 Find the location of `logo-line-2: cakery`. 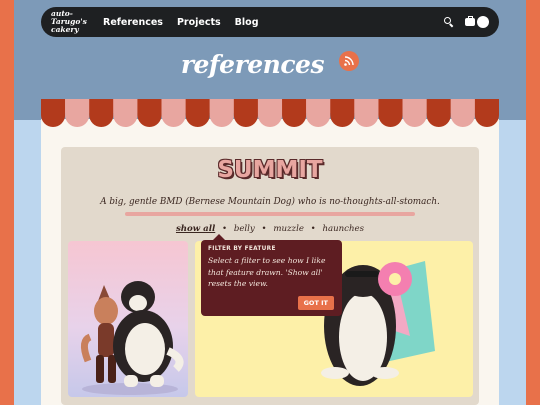

logo-line-2: cakery is located at coordinates (65, 29).